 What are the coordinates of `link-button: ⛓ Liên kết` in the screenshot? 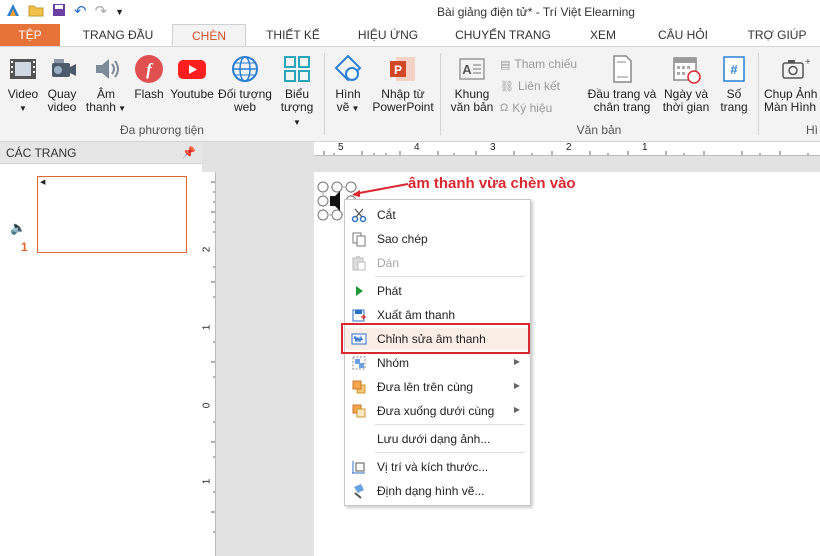 It's located at (530, 86).